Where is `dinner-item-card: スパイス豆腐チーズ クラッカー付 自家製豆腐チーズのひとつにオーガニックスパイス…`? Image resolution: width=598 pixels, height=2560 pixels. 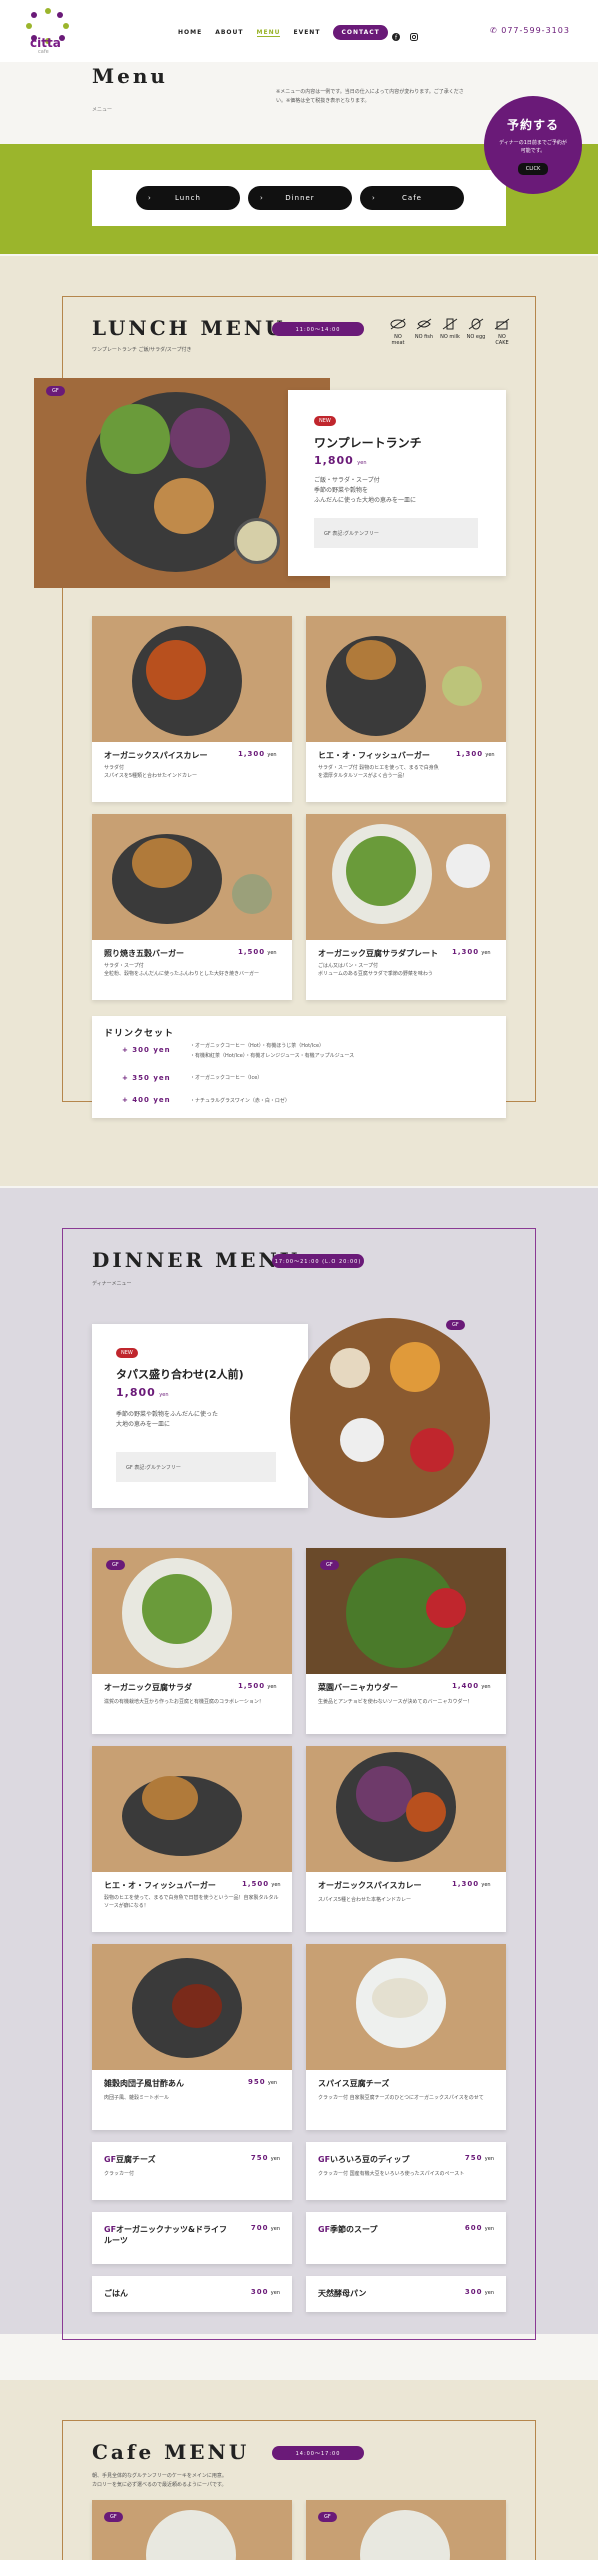 dinner-item-card: スパイス豆腐チーズ クラッカー付 自家製豆腐チーズのひとつにオーガニックスパイス… is located at coordinates (406, 2037).